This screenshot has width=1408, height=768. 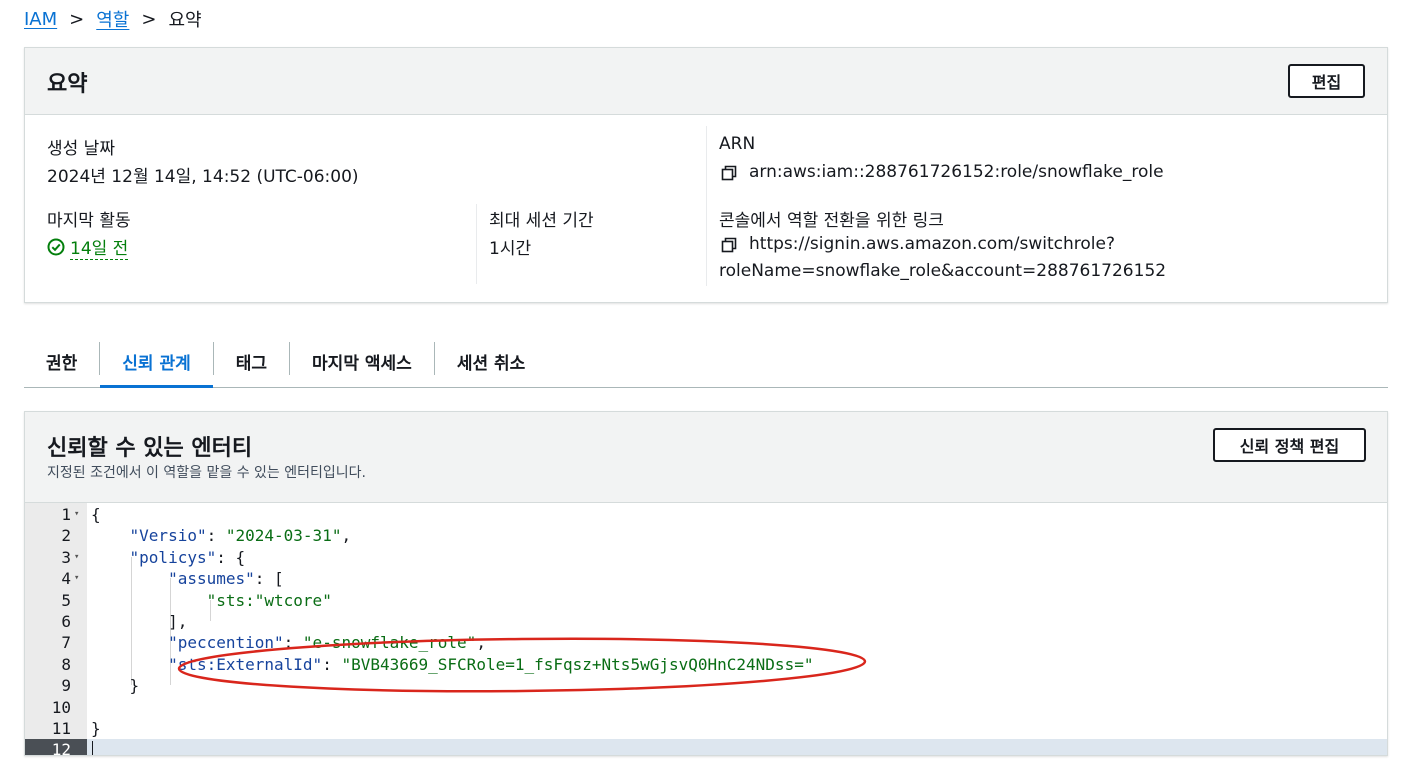 I want to click on line-number: 1, so click(x=66, y=514).